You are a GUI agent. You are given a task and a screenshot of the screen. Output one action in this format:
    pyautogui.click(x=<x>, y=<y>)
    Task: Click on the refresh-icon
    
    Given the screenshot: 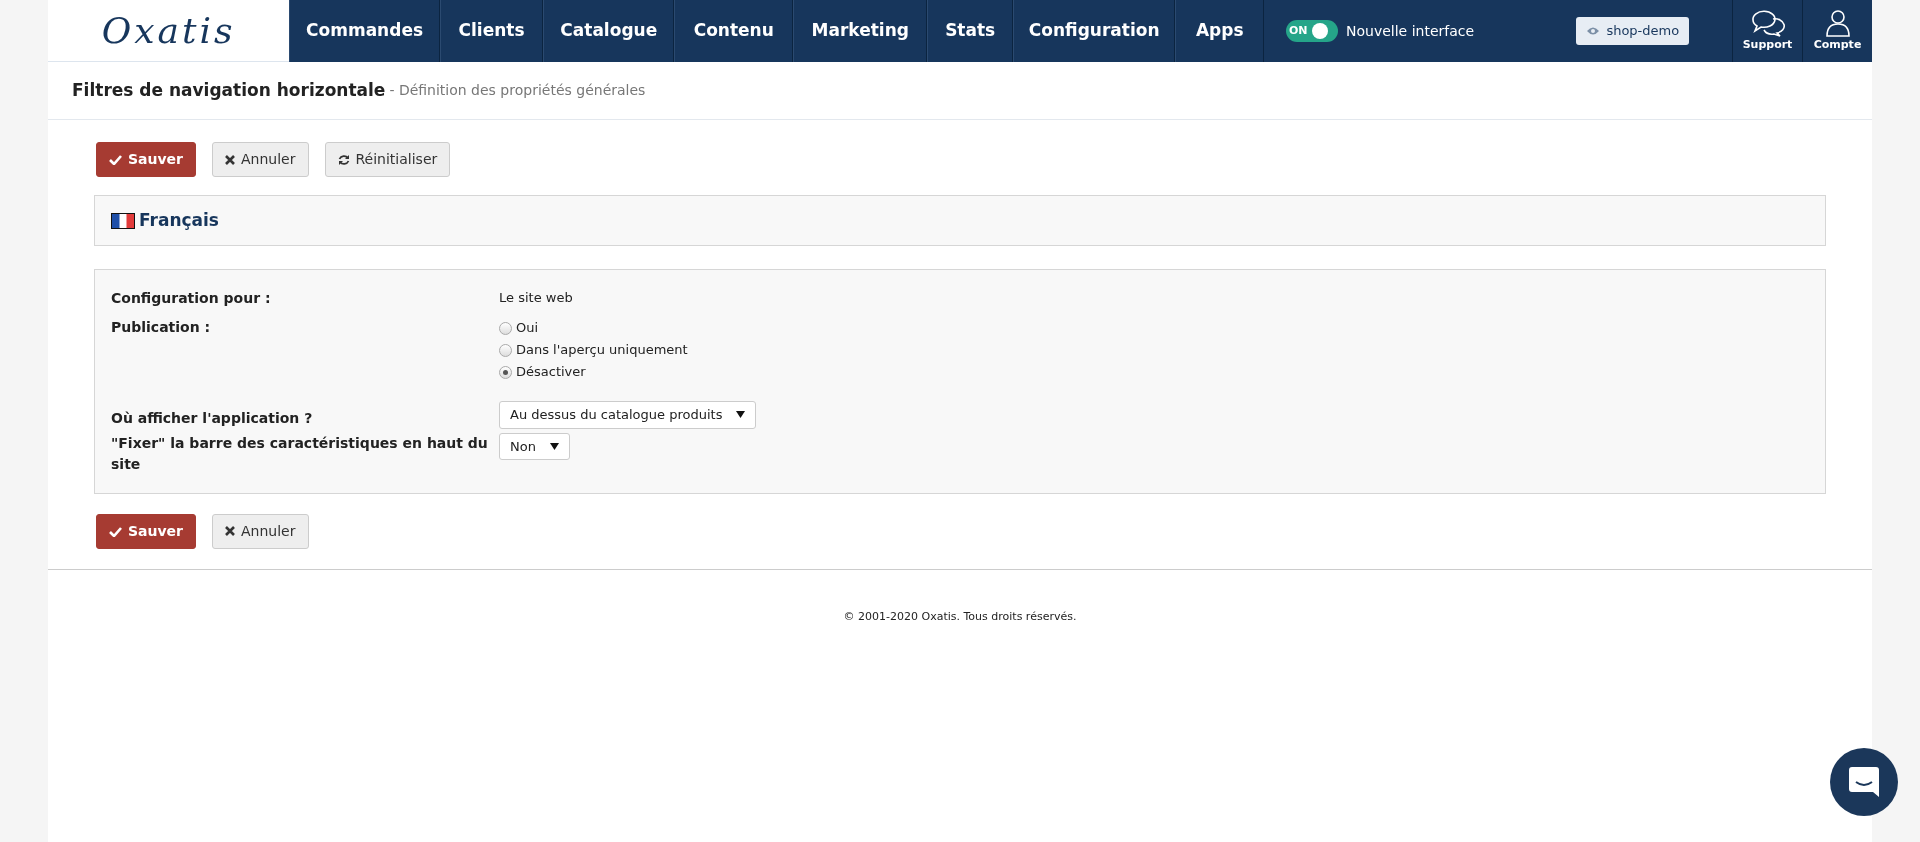 What is the action you would take?
    pyautogui.click(x=343, y=159)
    